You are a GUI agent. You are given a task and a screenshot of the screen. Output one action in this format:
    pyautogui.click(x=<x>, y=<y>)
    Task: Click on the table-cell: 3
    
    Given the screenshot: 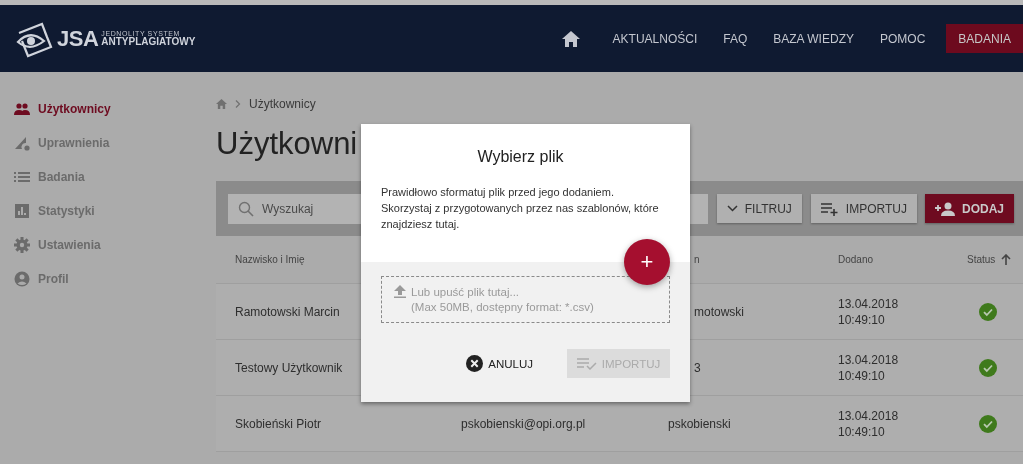 What is the action you would take?
    pyautogui.click(x=697, y=367)
    